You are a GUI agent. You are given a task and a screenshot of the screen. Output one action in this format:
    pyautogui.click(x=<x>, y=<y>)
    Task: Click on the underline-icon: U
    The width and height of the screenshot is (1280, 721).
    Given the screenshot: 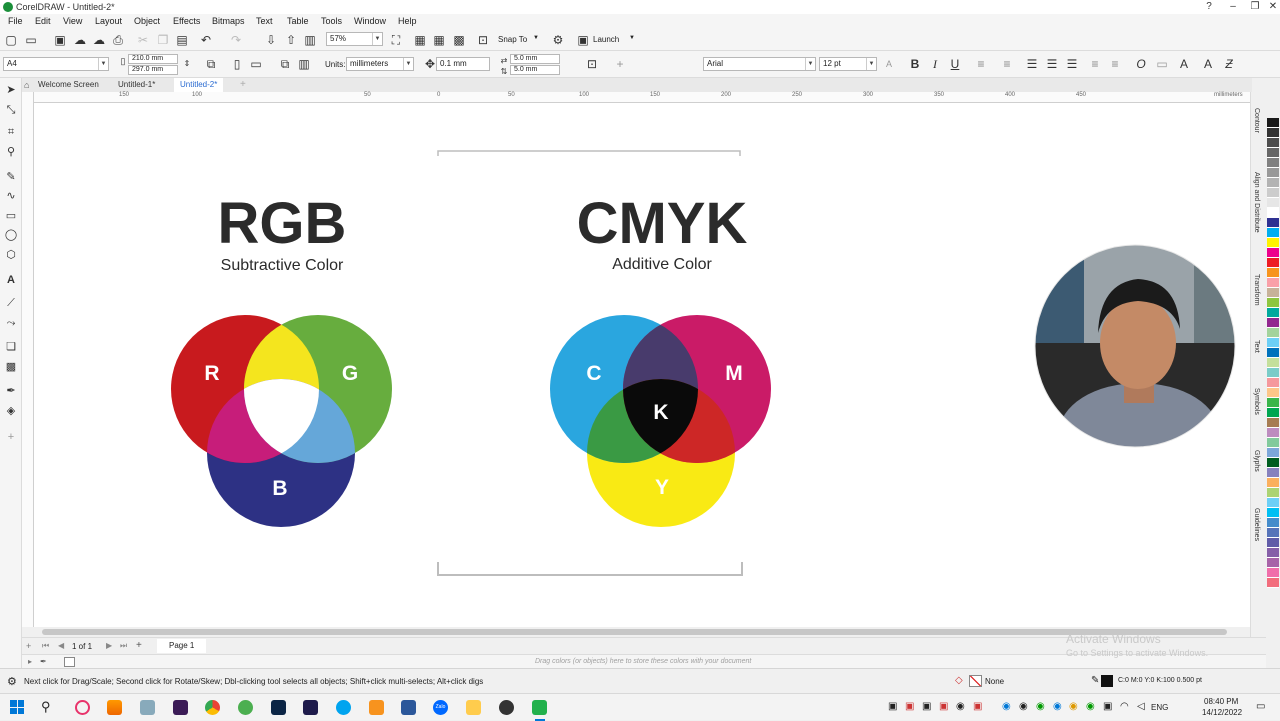 What is the action you would take?
    pyautogui.click(x=955, y=64)
    